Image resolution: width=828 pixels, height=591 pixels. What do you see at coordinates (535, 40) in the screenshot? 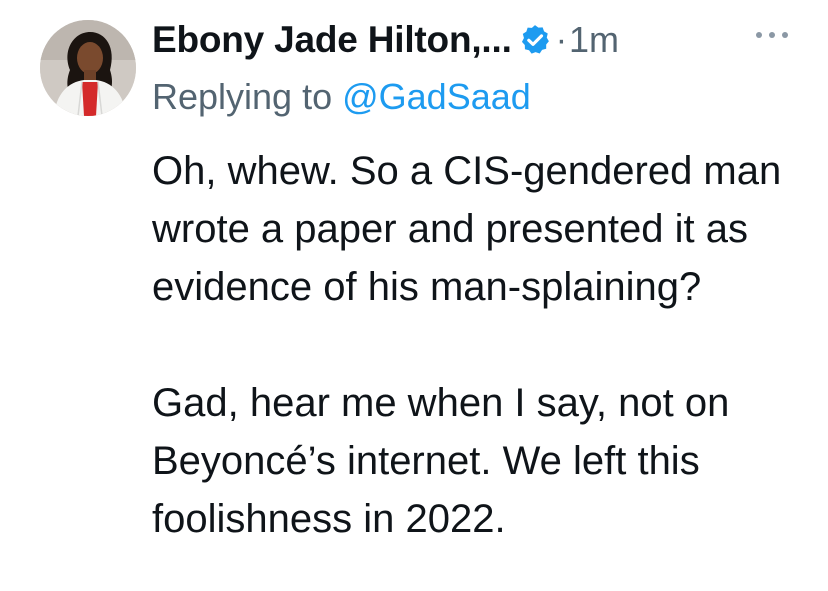
I see `verified-badge-icon` at bounding box center [535, 40].